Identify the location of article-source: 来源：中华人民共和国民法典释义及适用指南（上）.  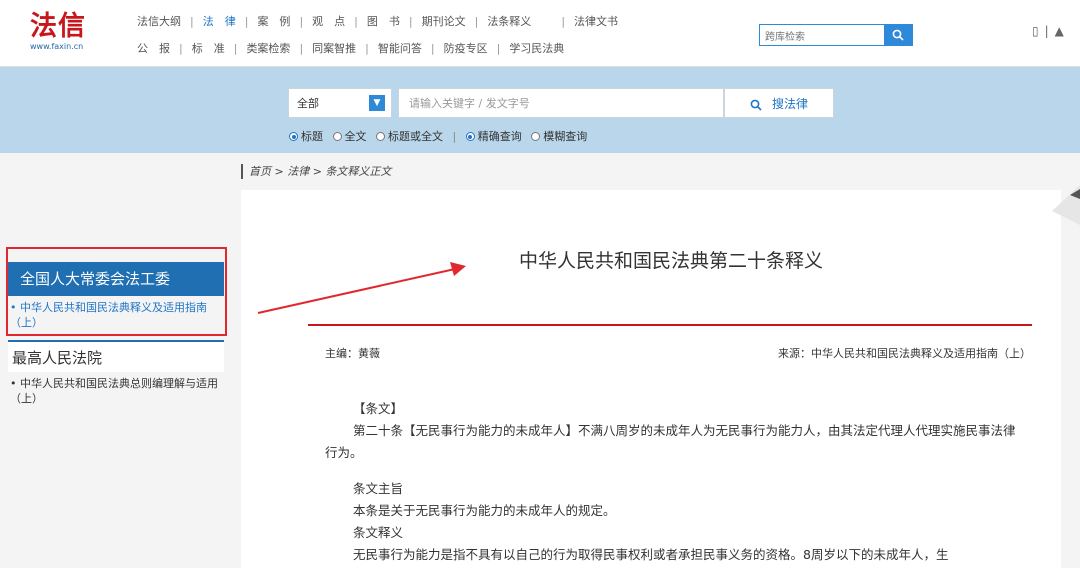
(904, 353).